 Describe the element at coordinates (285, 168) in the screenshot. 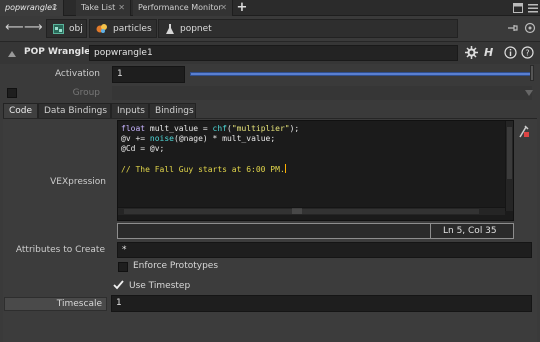

I see `text-cursor` at that location.